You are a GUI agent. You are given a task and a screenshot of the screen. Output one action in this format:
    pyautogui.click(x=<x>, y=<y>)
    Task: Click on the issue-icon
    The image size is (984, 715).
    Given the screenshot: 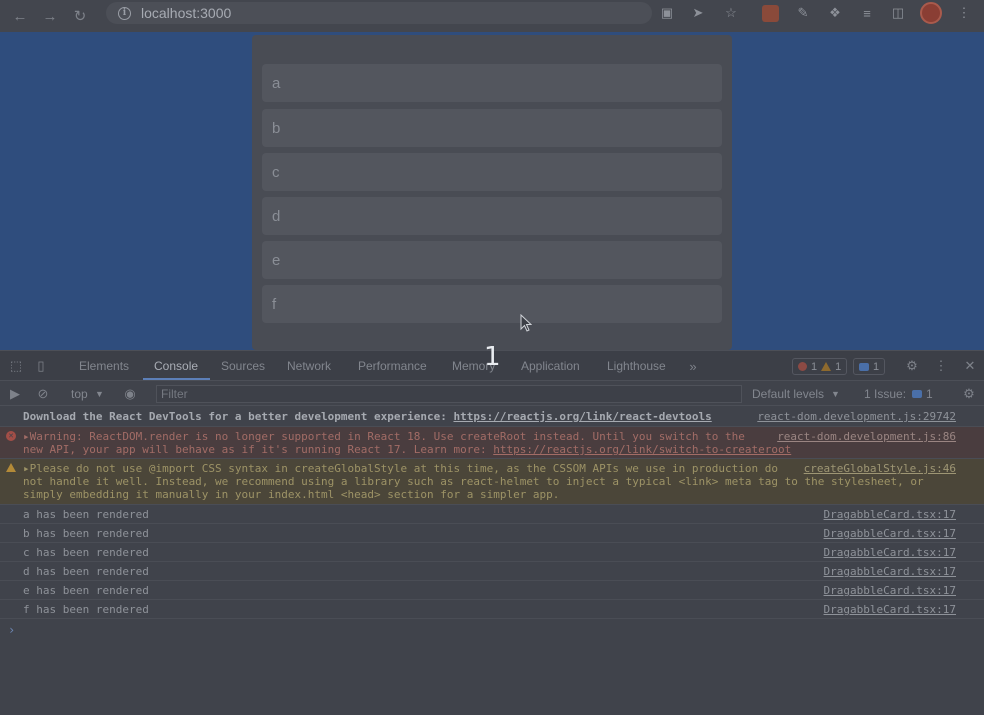 What is the action you would take?
    pyautogui.click(x=917, y=394)
    